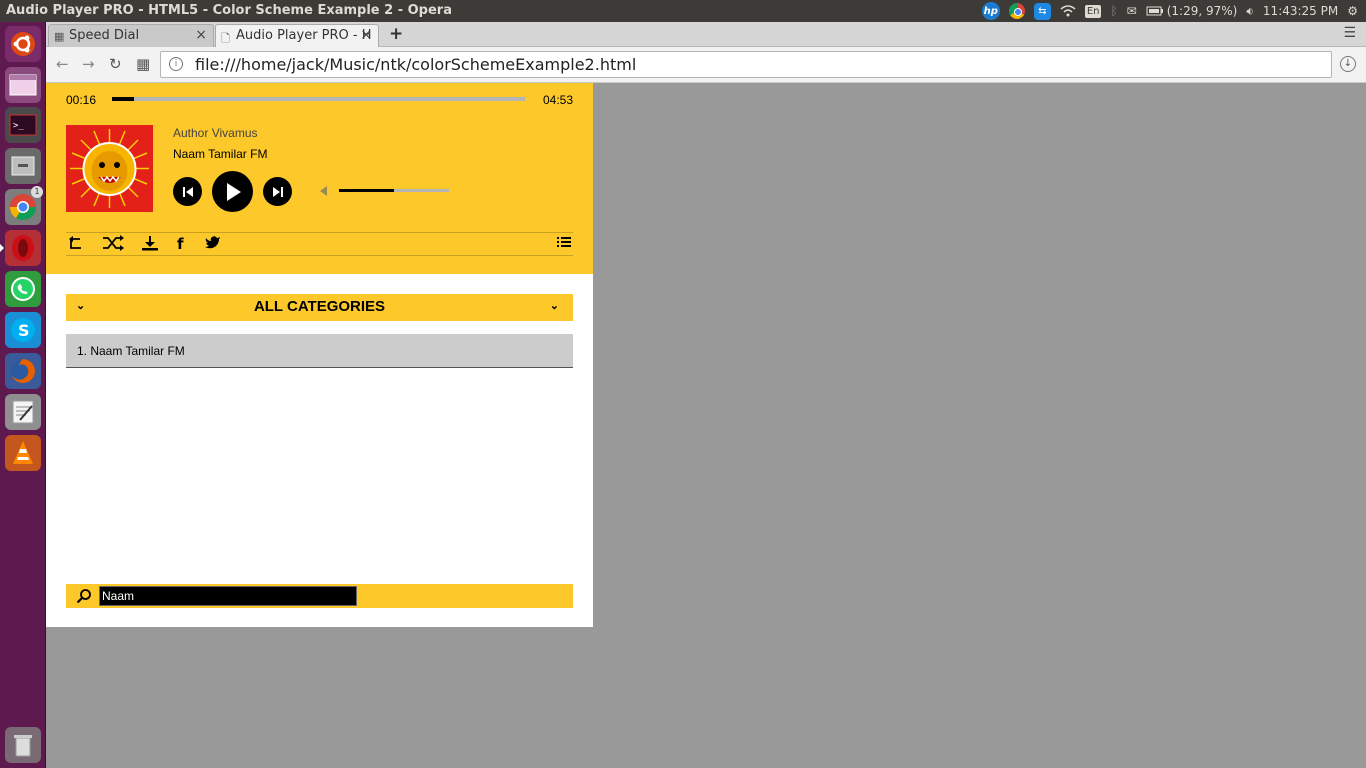 Image resolution: width=1366 pixels, height=768 pixels. I want to click on trash-icon, so click(23, 745).